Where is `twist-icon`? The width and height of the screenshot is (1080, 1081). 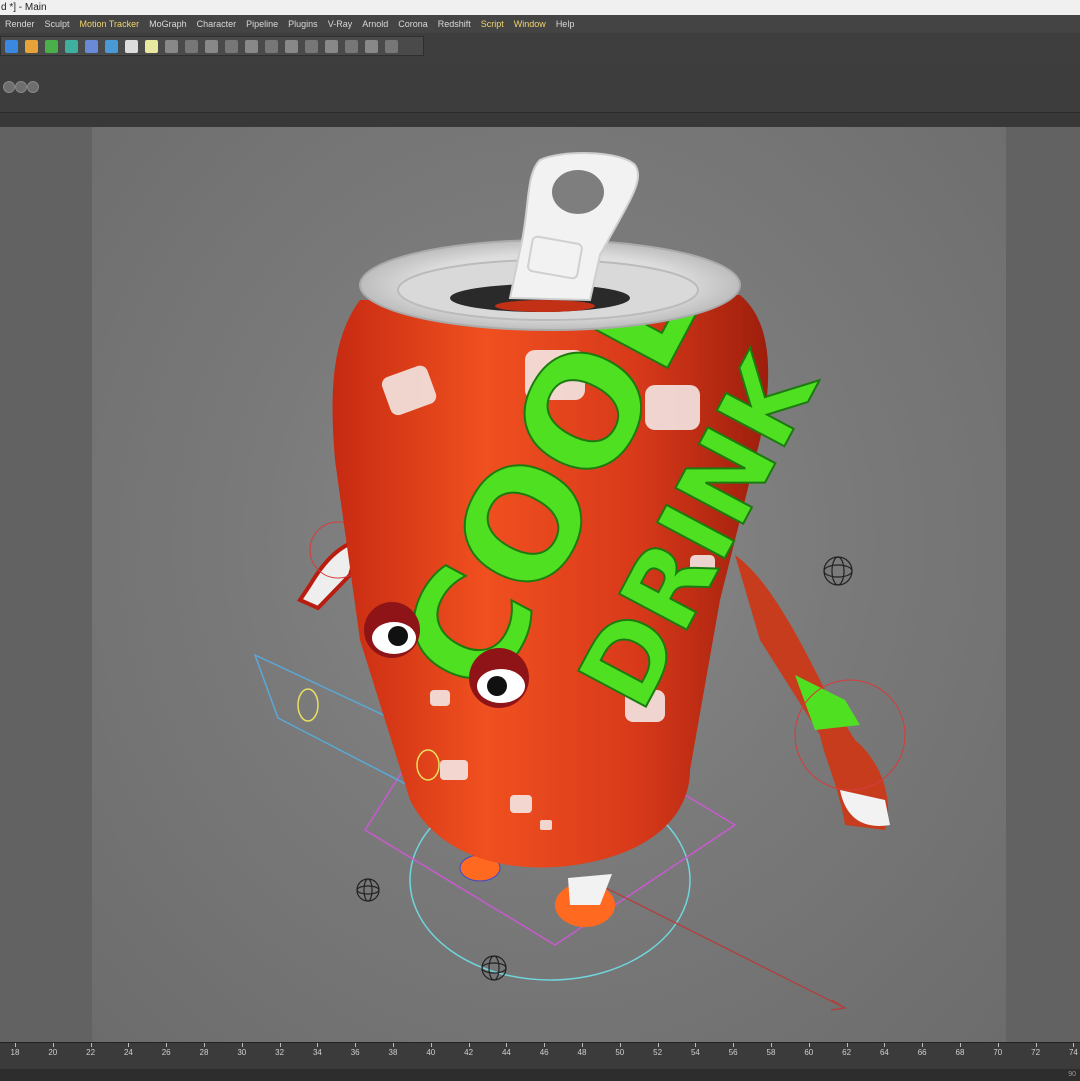
twist-icon is located at coordinates (231, 46).